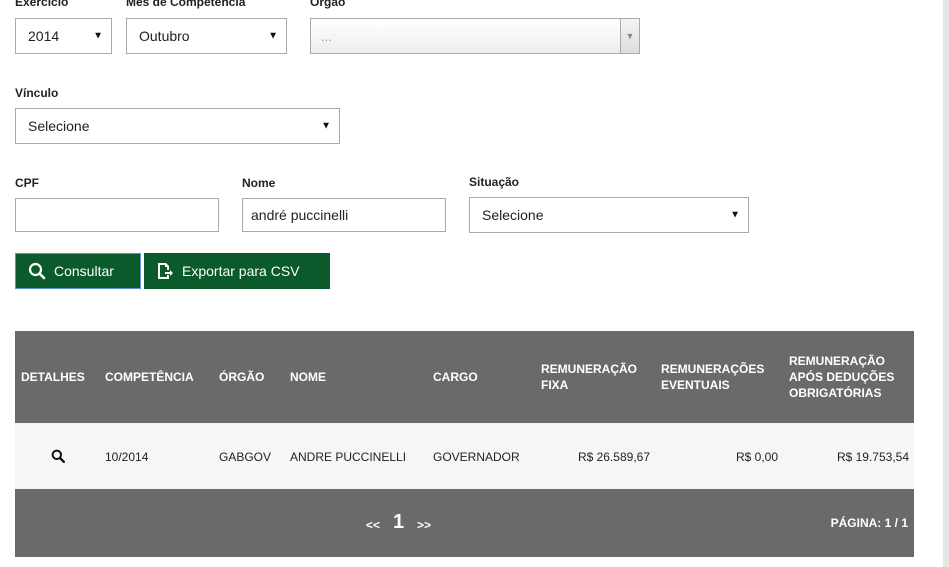  I want to click on col-remuneracao-fixa-line2: FIXA, so click(555, 385).